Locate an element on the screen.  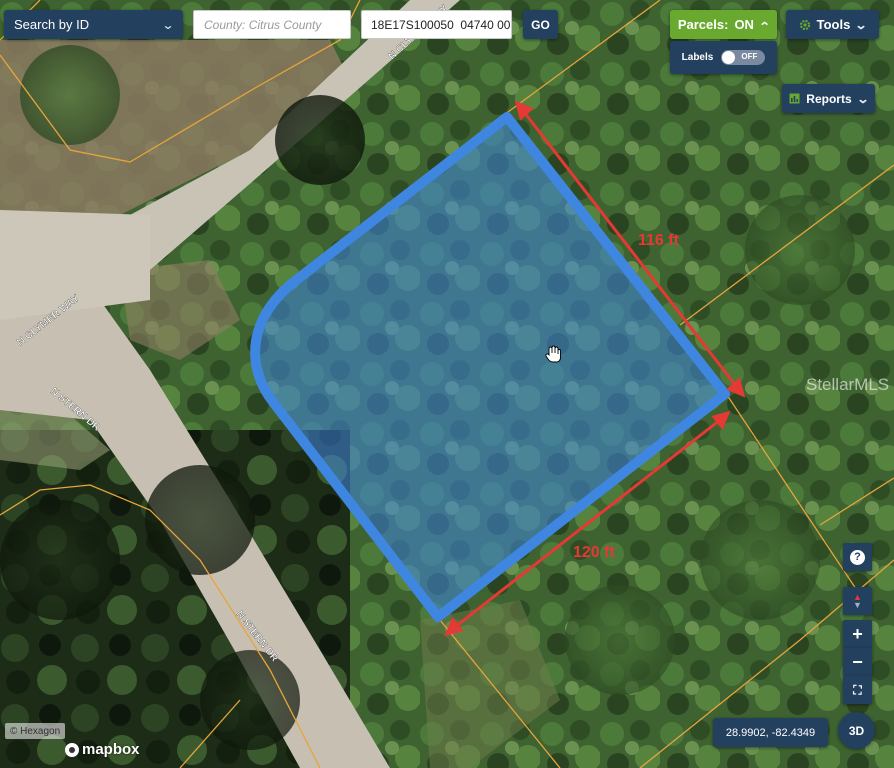
go-button: GO is located at coordinates (540, 24).